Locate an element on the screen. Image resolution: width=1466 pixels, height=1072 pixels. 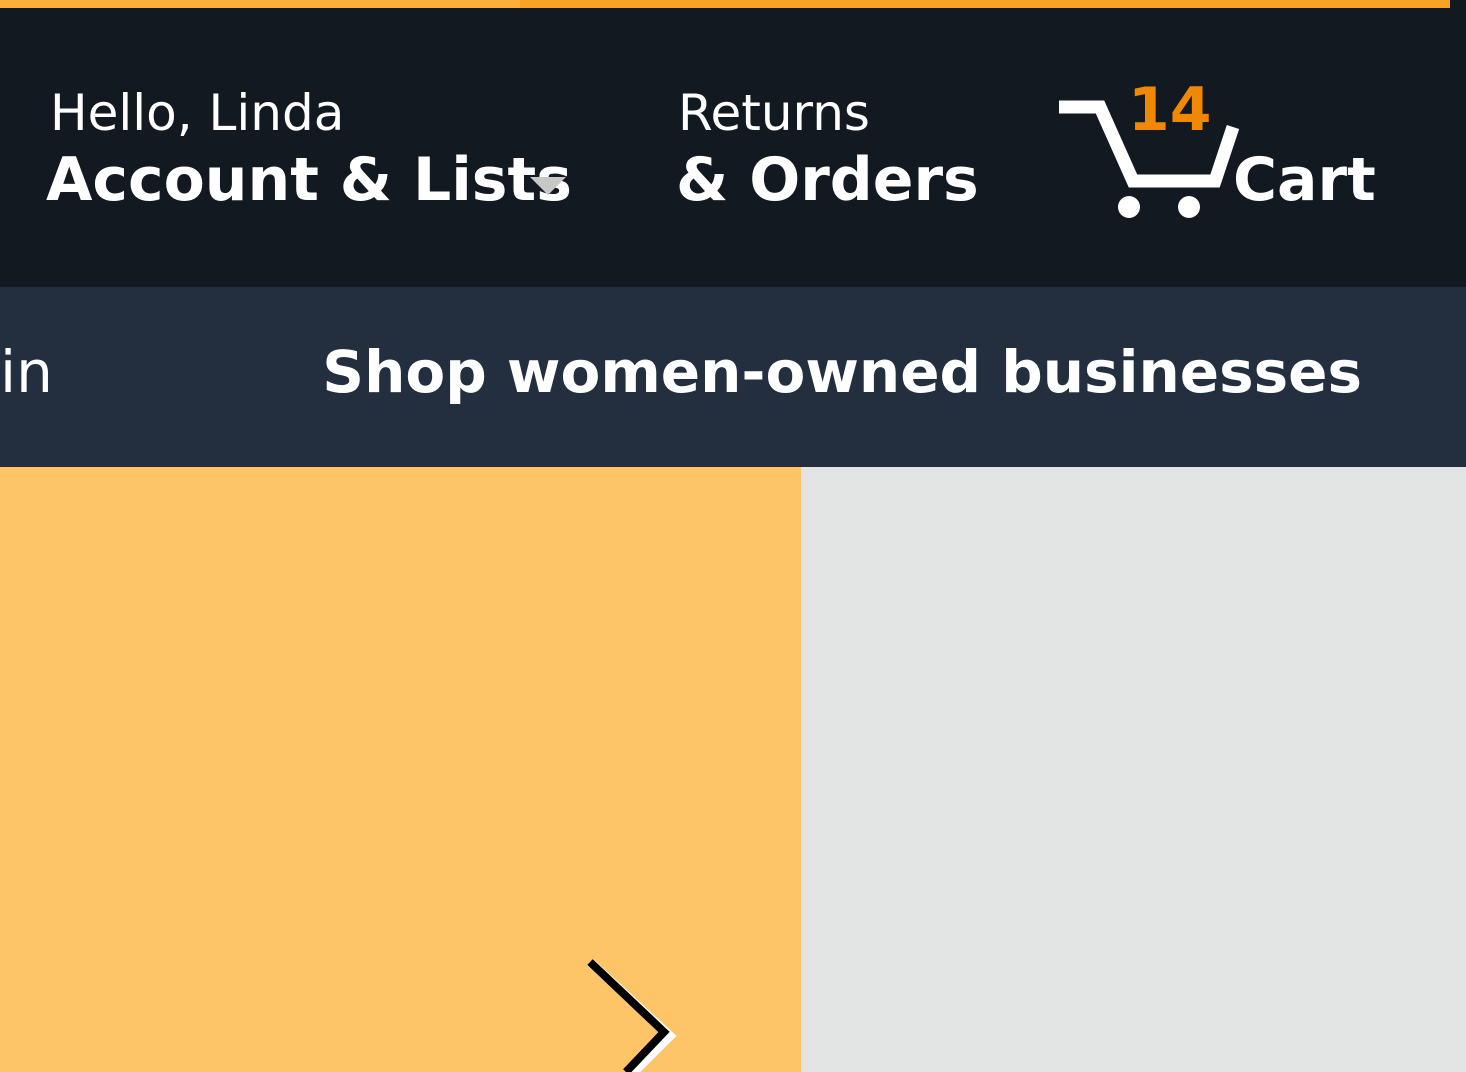
returns-orders-button: Returns & Orders is located at coordinates (827, 151).